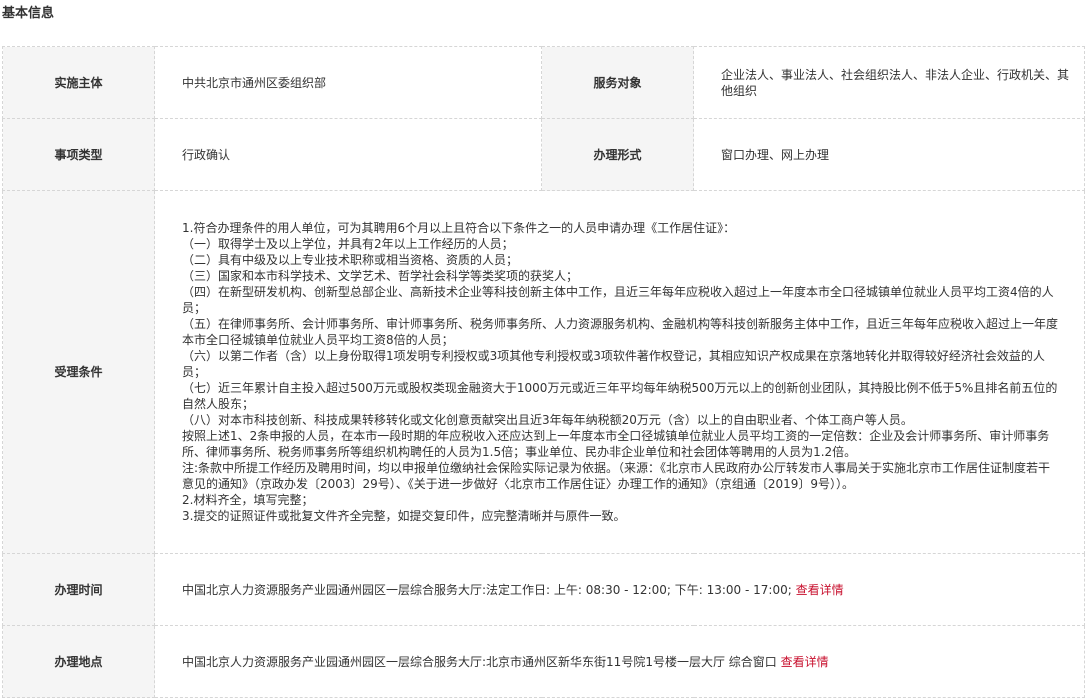 Image resolution: width=1086 pixels, height=698 pixels. What do you see at coordinates (78, 82) in the screenshot?
I see `implementer-label: 实施主体` at bounding box center [78, 82].